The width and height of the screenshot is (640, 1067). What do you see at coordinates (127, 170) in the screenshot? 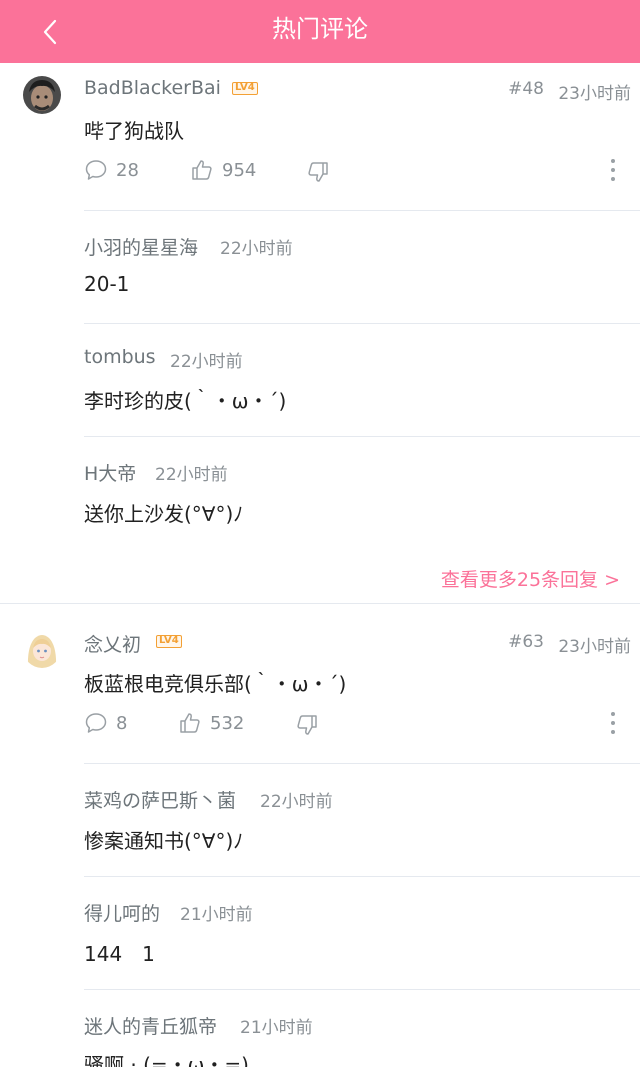
I see `reply-count: 28` at bounding box center [127, 170].